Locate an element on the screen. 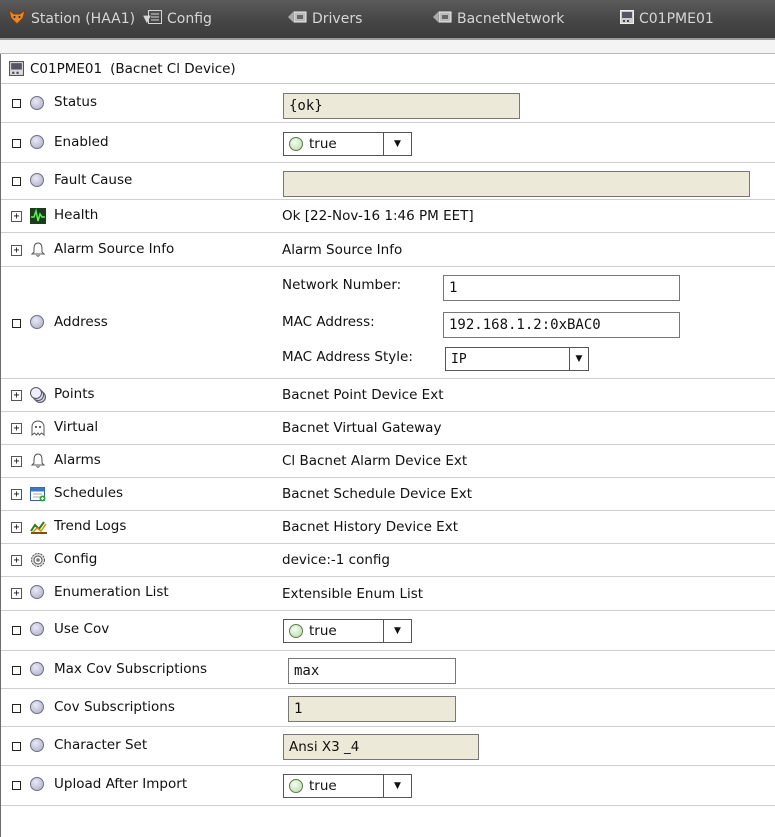 This screenshot has width=775, height=837. row-use-cov: Use Cov true ▼ is located at coordinates (388, 631).